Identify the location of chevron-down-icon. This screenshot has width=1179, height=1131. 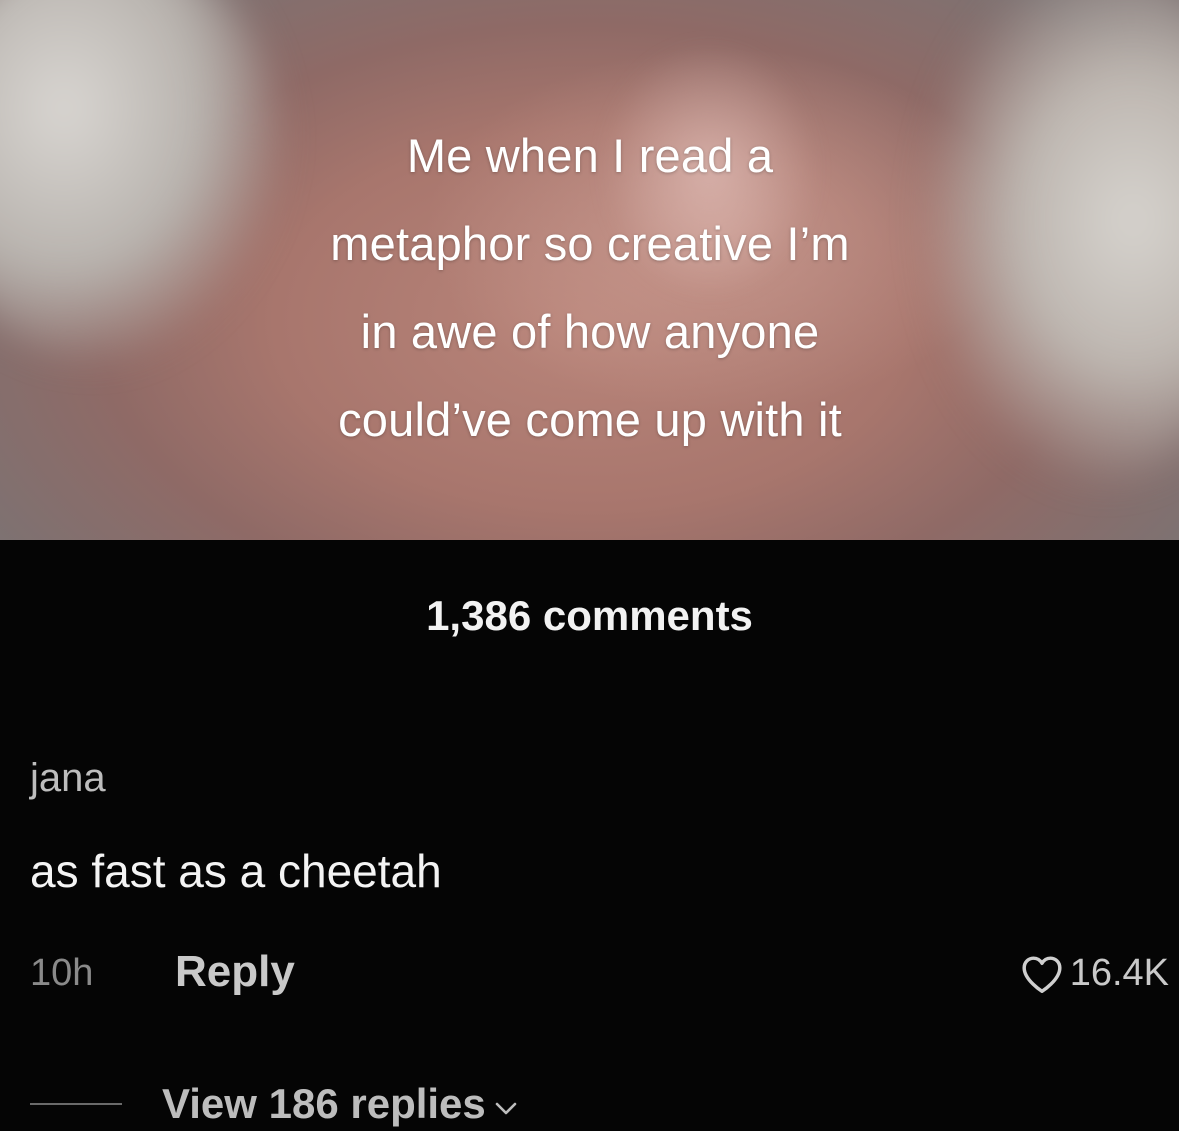
(506, 1108).